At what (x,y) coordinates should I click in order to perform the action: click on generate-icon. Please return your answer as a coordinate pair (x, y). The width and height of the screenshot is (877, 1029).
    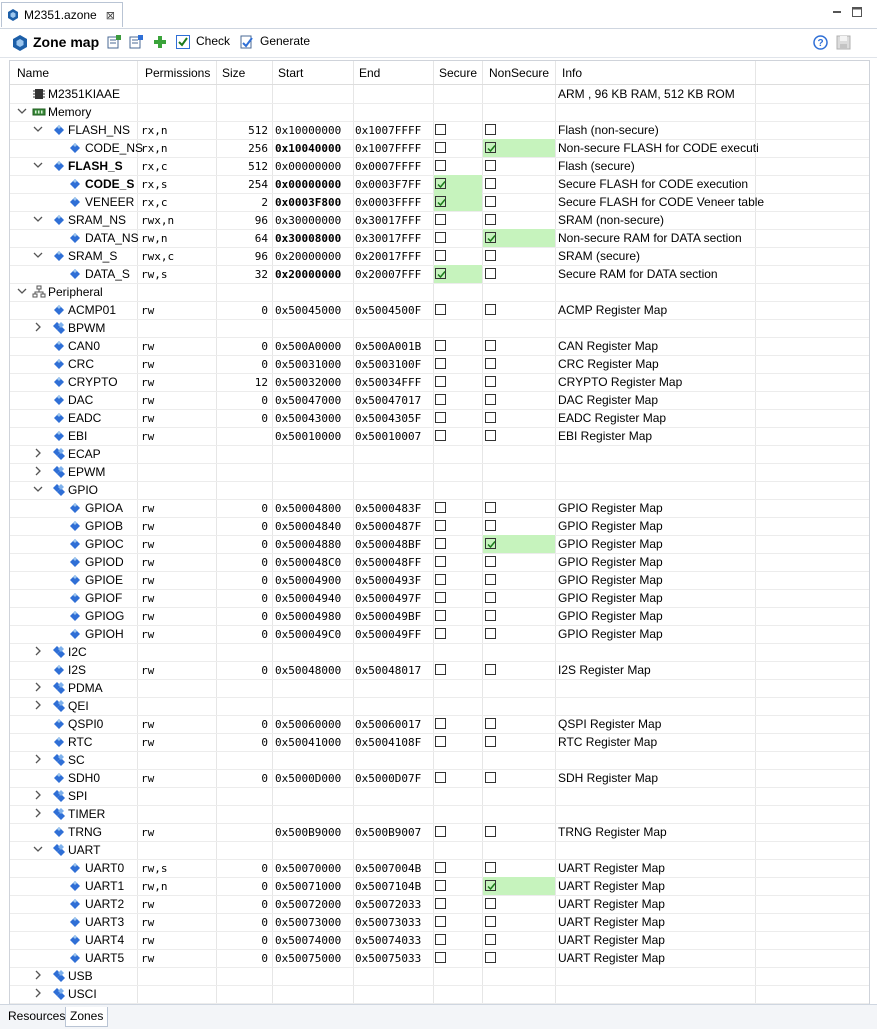
    Looking at the image, I should click on (247, 42).